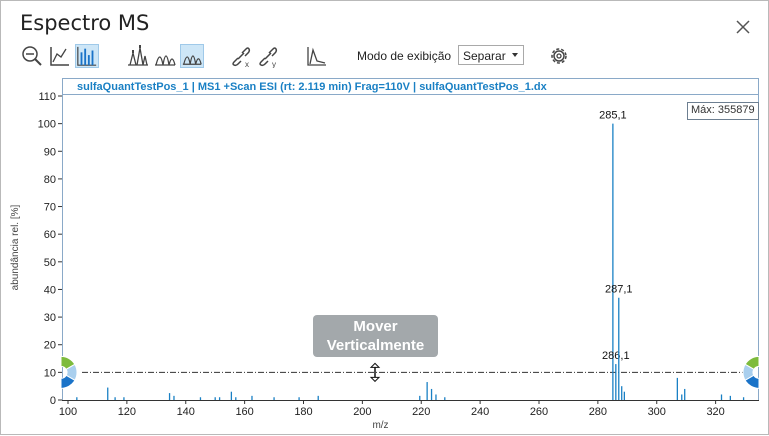 This screenshot has height=436, width=769. Describe the element at coordinates (616, 356) in the screenshot. I see `peak-label: 286,1` at that location.